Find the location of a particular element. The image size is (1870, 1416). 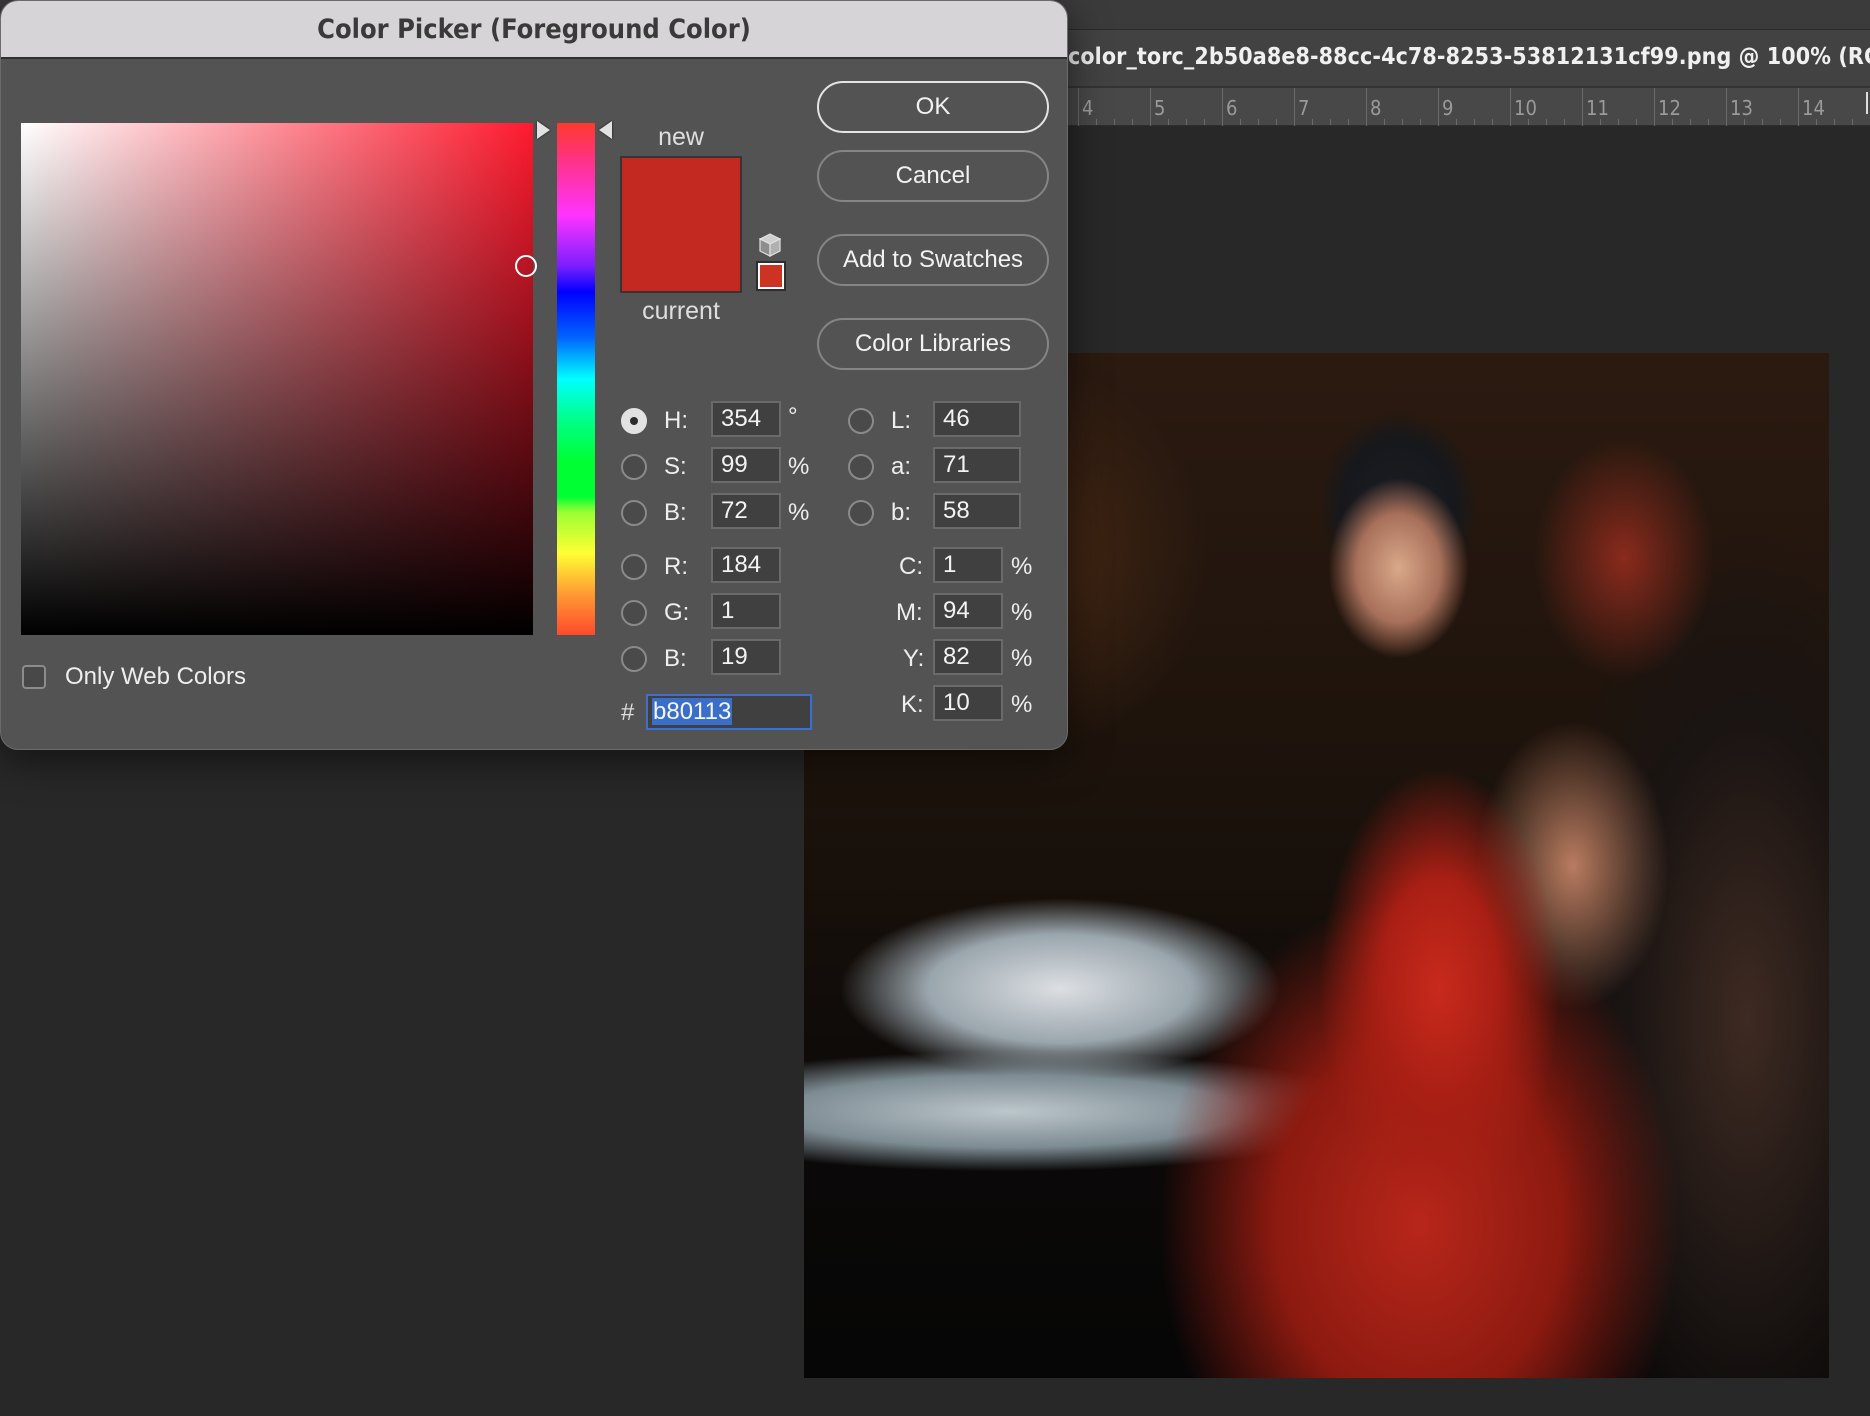

green-input: 1 is located at coordinates (746, 611).